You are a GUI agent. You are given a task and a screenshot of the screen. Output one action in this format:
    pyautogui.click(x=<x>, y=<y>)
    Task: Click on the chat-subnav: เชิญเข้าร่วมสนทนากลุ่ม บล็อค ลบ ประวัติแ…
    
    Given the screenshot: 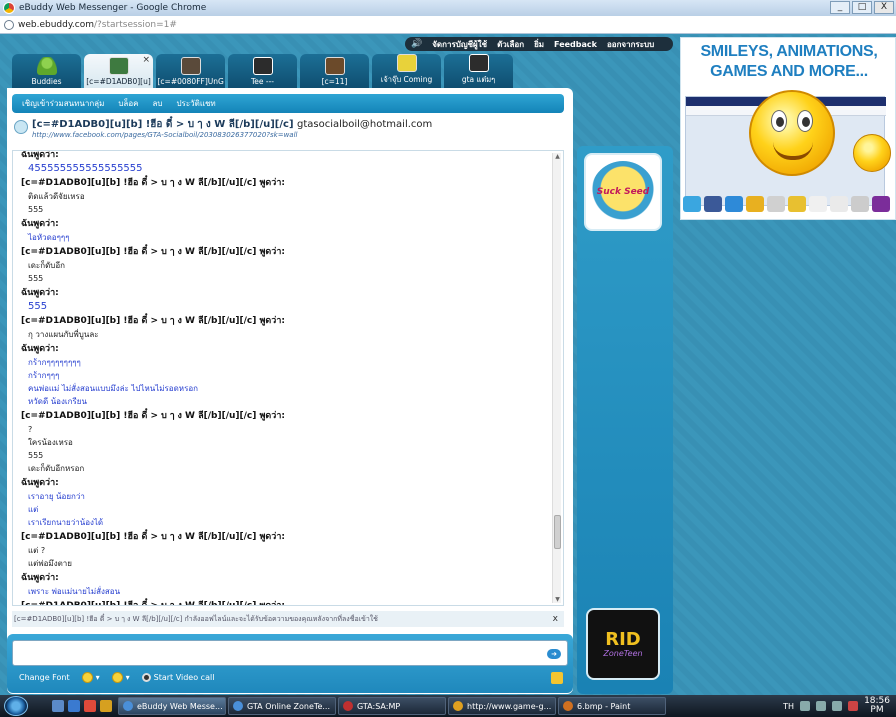 What is the action you would take?
    pyautogui.click(x=288, y=103)
    